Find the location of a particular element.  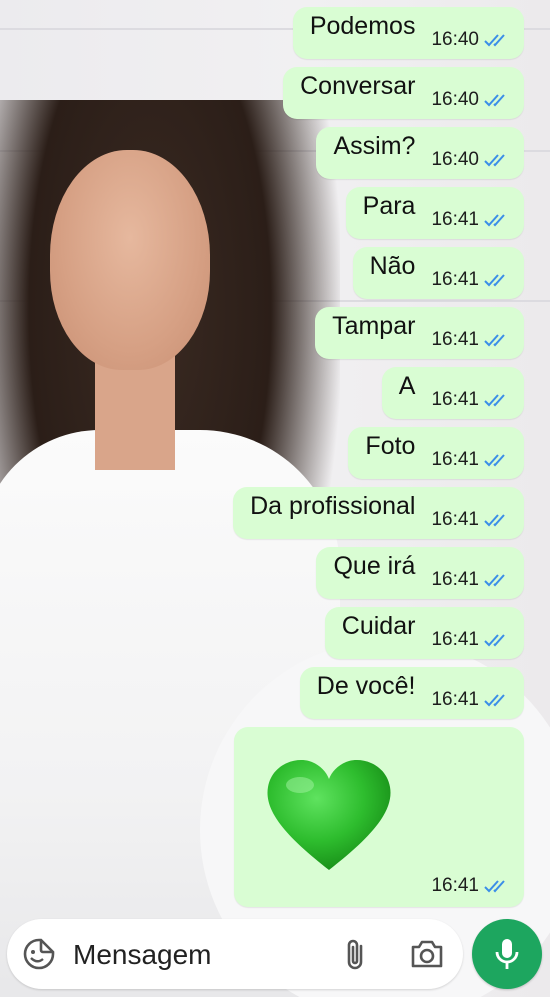

message-bubble: Conversar 16:40 is located at coordinates (403, 93).